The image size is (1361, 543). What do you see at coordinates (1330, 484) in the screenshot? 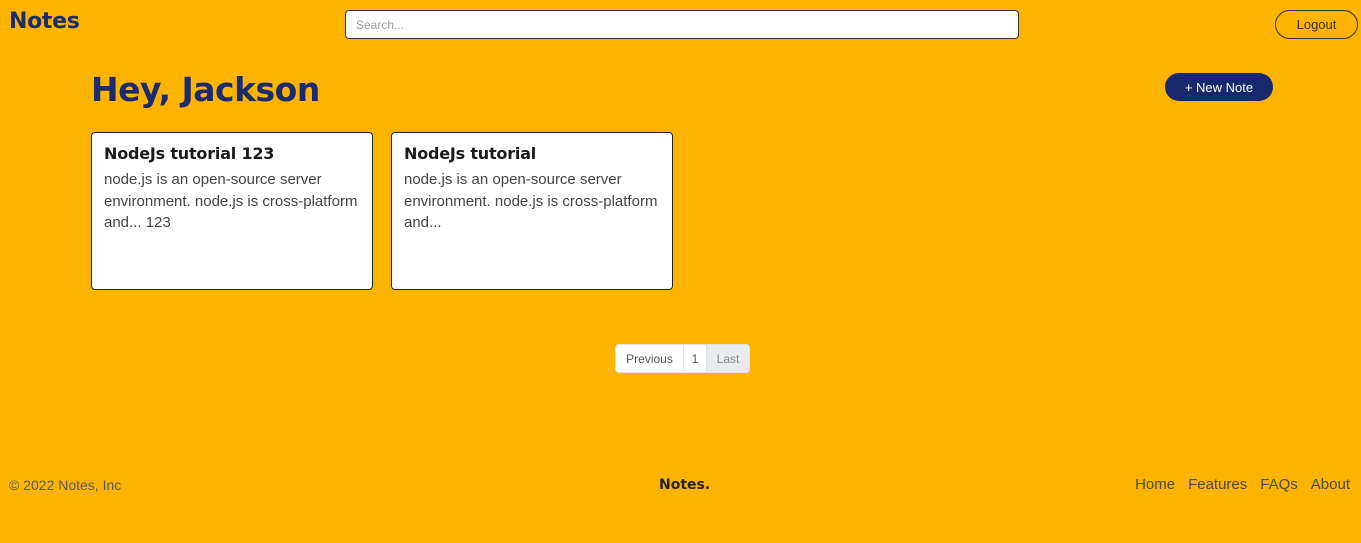
I see `footer-link-about: About` at bounding box center [1330, 484].